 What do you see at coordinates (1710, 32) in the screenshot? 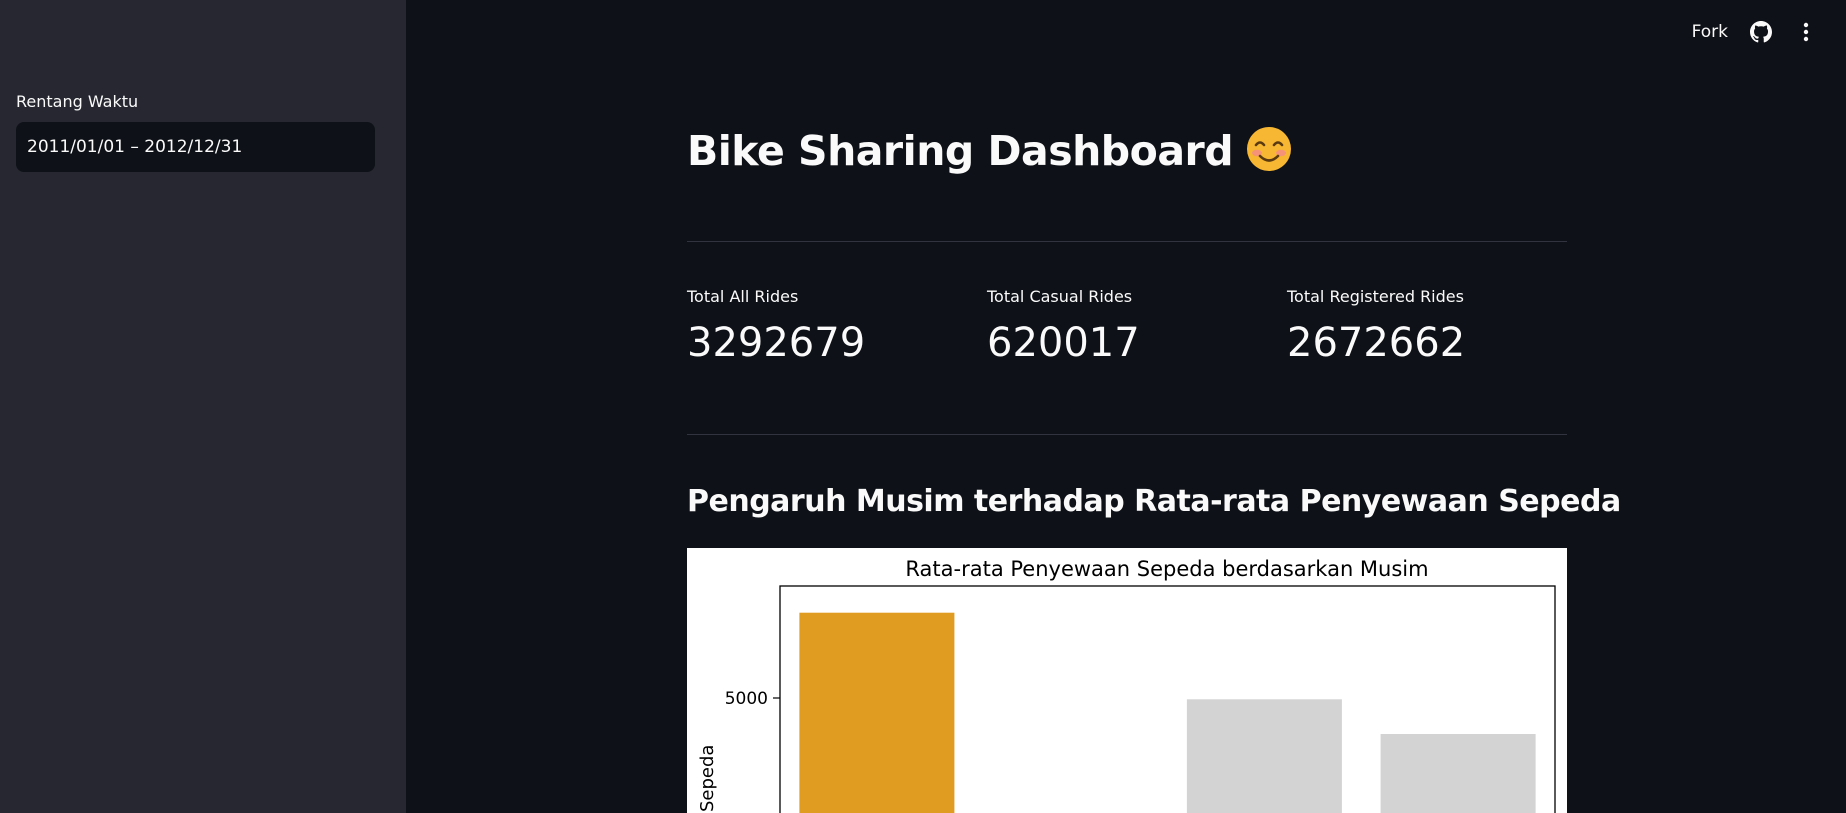
I see `fork-button: Fork` at bounding box center [1710, 32].